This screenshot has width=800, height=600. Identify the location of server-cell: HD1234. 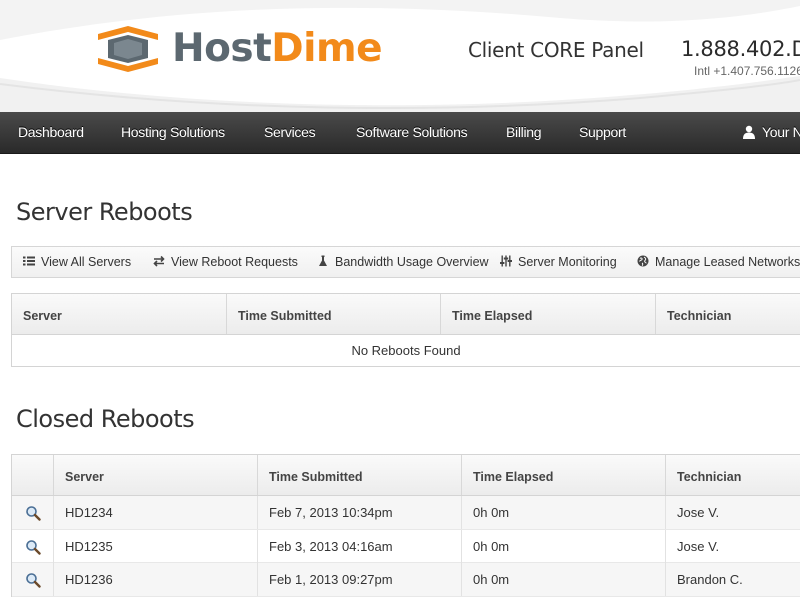
(155, 512).